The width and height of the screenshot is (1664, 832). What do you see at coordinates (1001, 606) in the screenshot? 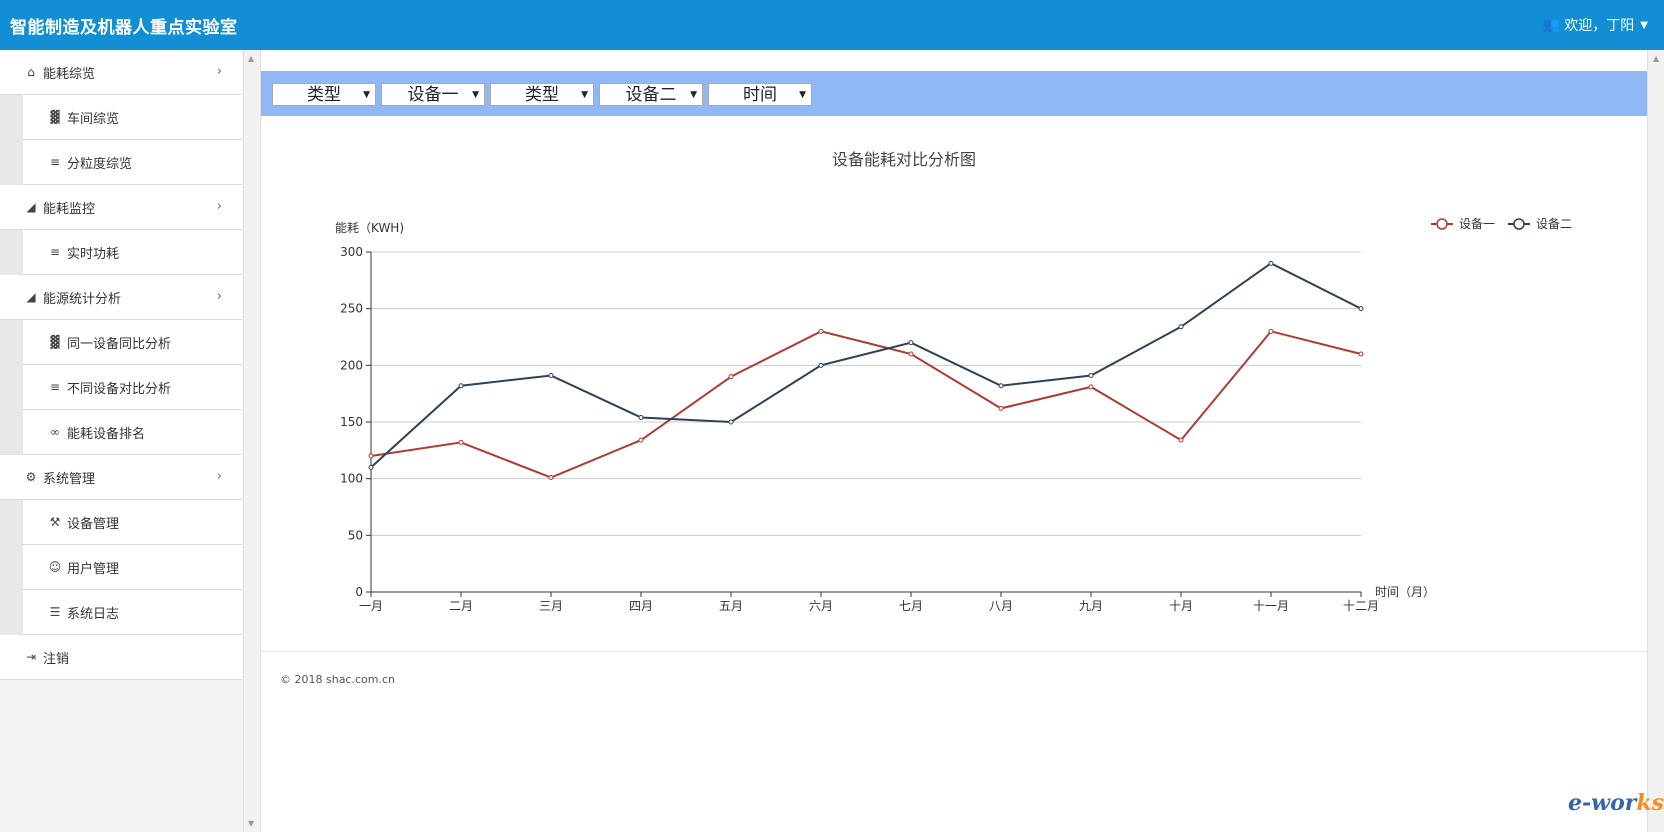
I see `x-tick-label: 八月` at bounding box center [1001, 606].